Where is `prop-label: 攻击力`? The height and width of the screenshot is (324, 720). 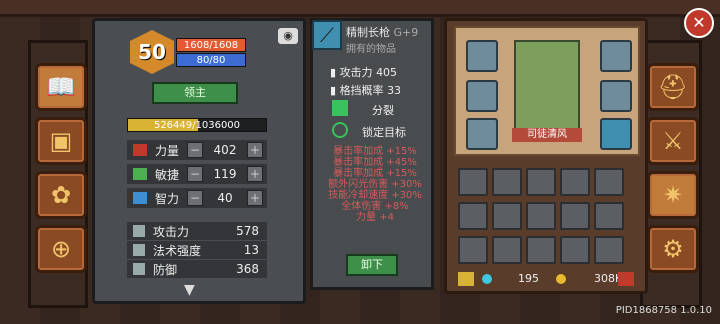 prop-label: 攻击力 is located at coordinates (356, 72).